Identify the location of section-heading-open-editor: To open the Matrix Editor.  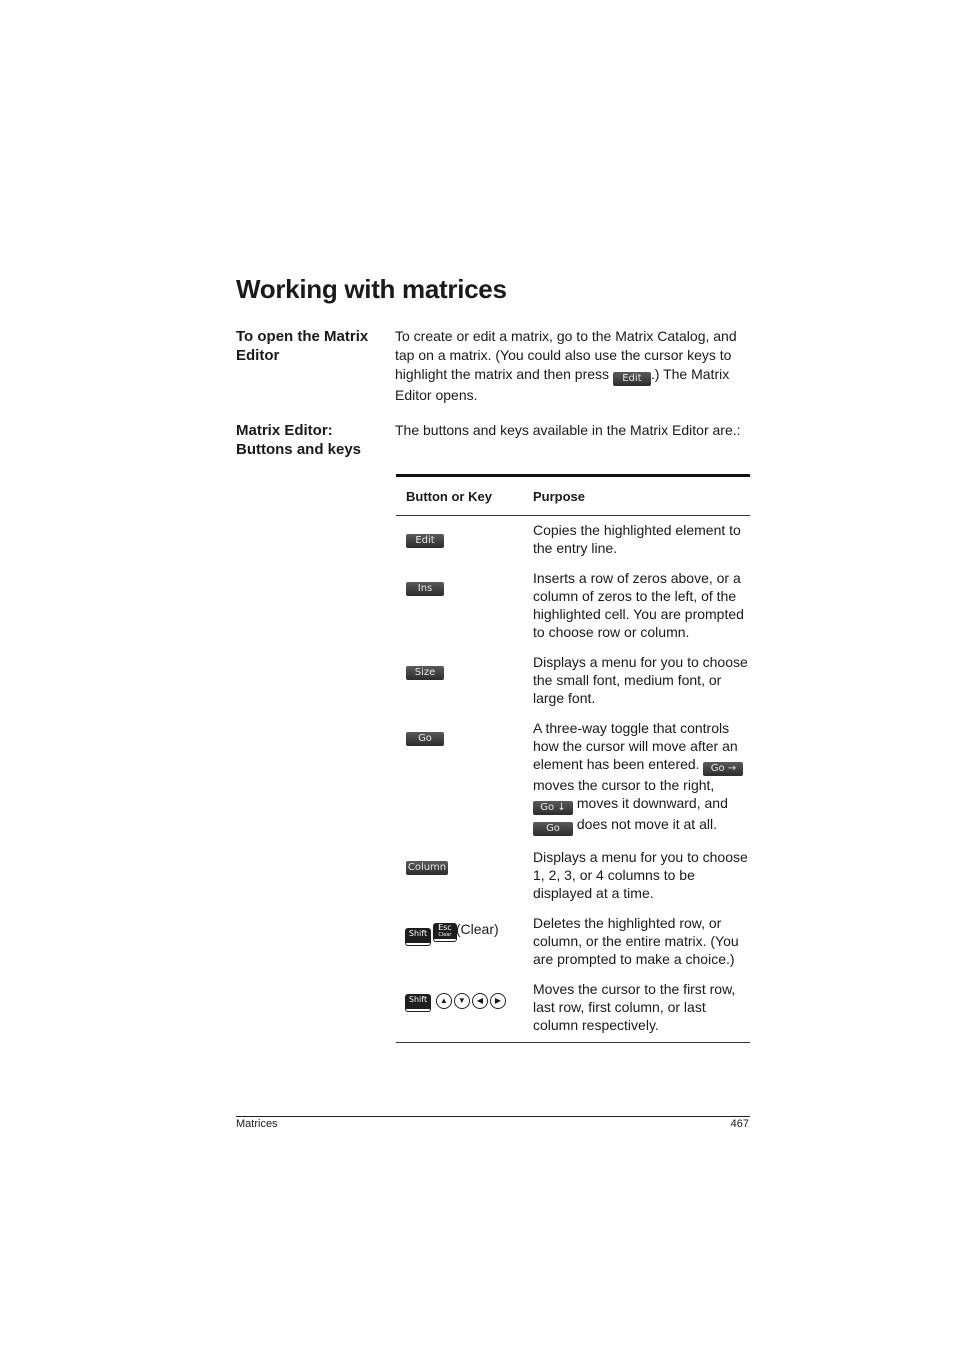
(302, 346).